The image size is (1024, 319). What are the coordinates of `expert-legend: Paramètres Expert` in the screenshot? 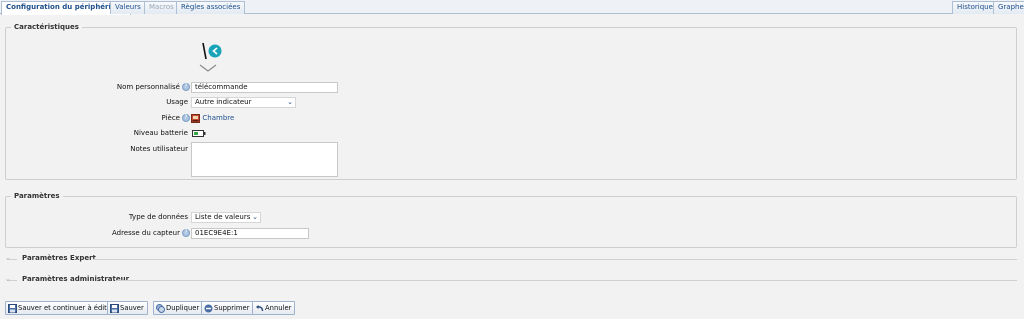 It's located at (59, 258).